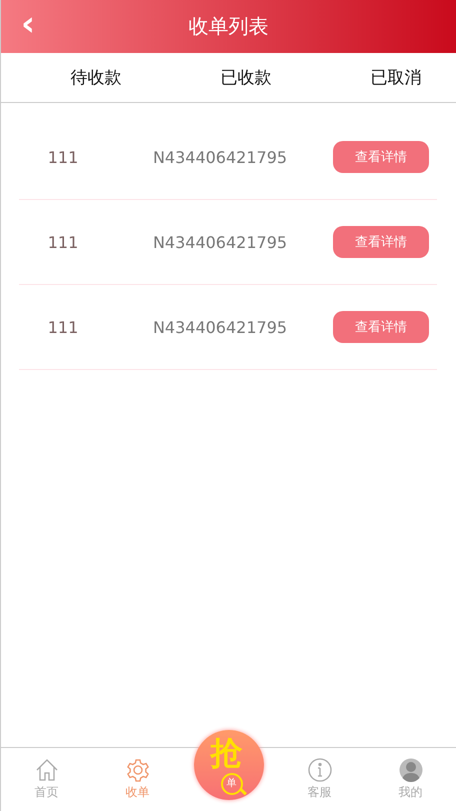 The height and width of the screenshot is (811, 456). I want to click on nav-item: 客服, so click(319, 779).